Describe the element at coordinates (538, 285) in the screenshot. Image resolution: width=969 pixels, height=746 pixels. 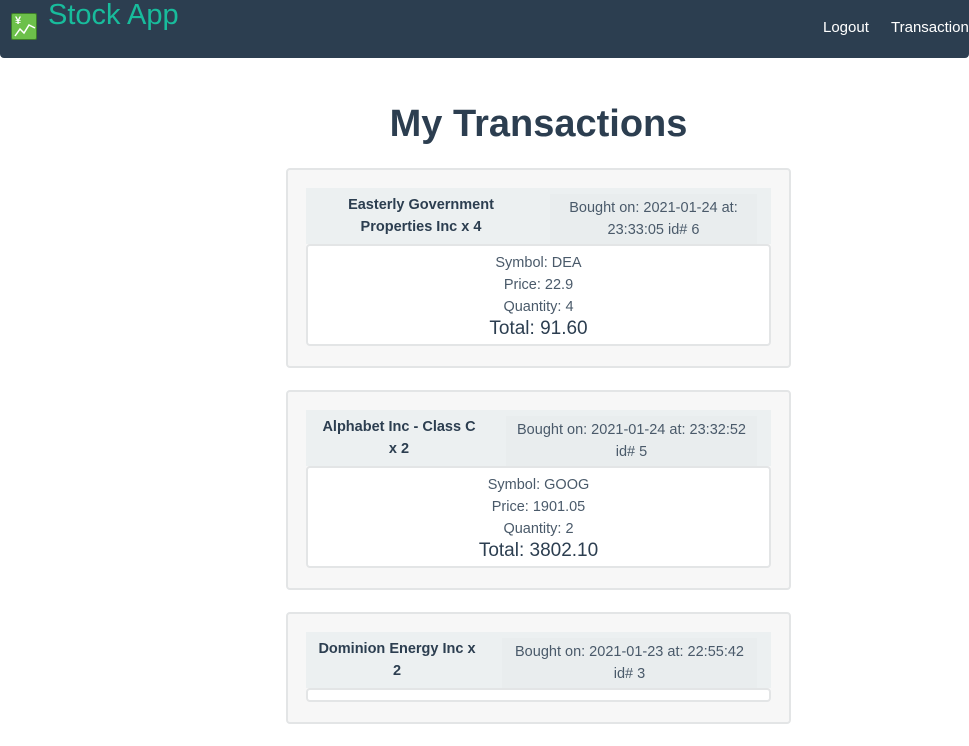
I see `transaction-price: Price: 22.9` at that location.